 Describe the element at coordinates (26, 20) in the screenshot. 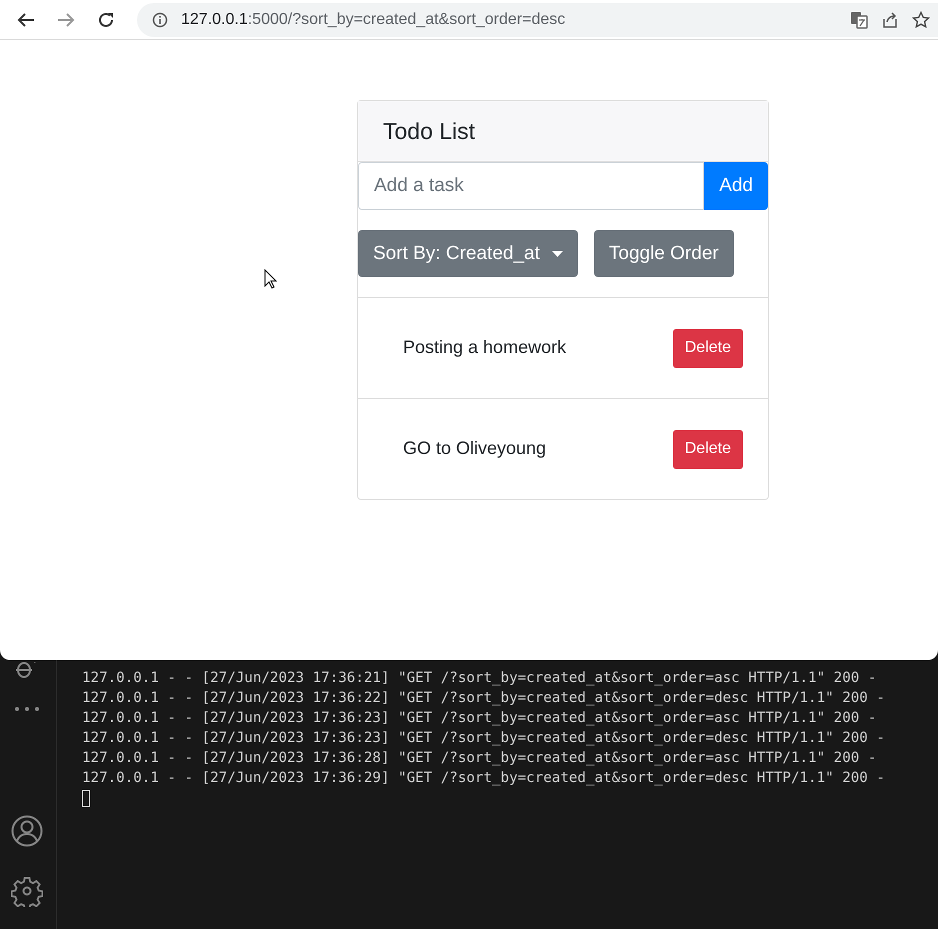

I see `back-icon` at that location.